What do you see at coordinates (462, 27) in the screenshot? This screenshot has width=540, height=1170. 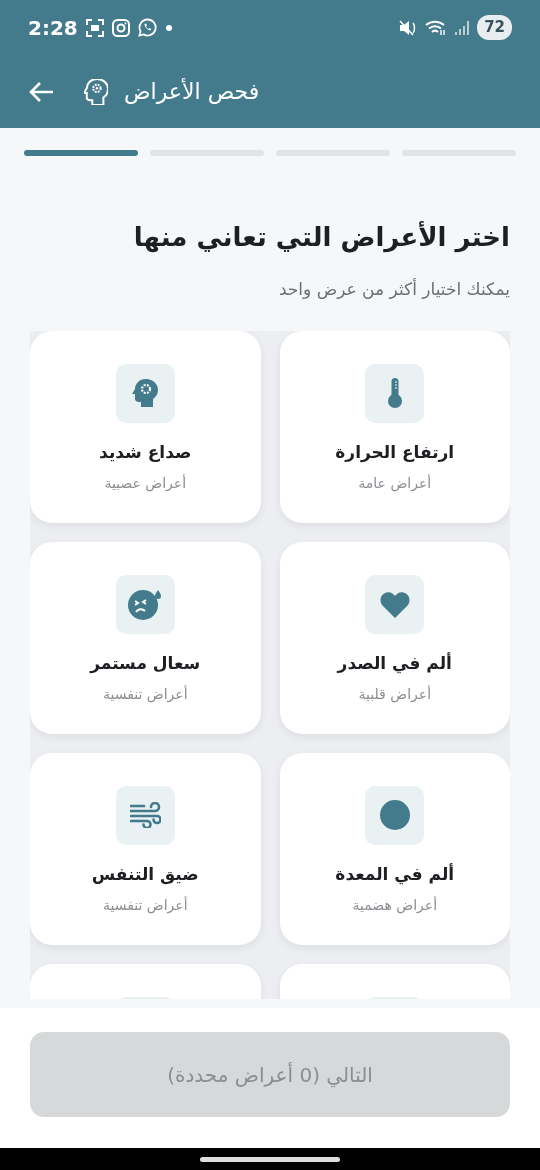 I see `signal-icon` at bounding box center [462, 27].